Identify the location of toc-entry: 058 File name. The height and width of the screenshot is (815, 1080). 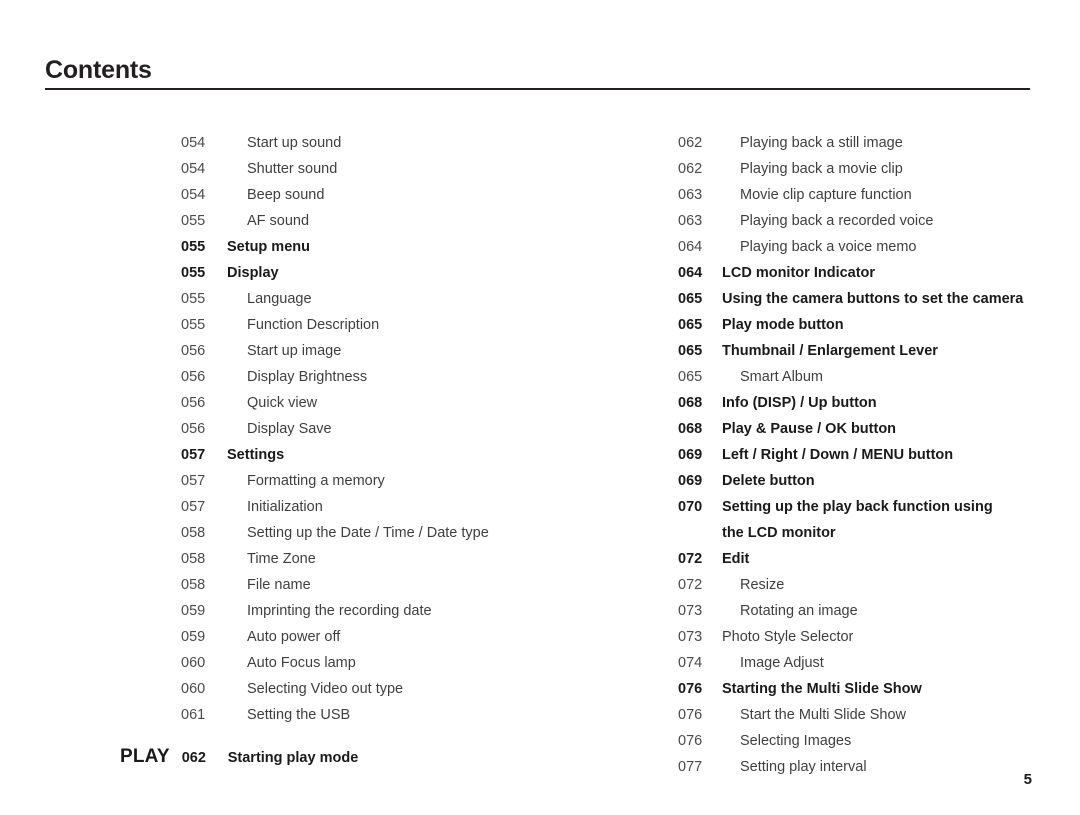
(355, 585).